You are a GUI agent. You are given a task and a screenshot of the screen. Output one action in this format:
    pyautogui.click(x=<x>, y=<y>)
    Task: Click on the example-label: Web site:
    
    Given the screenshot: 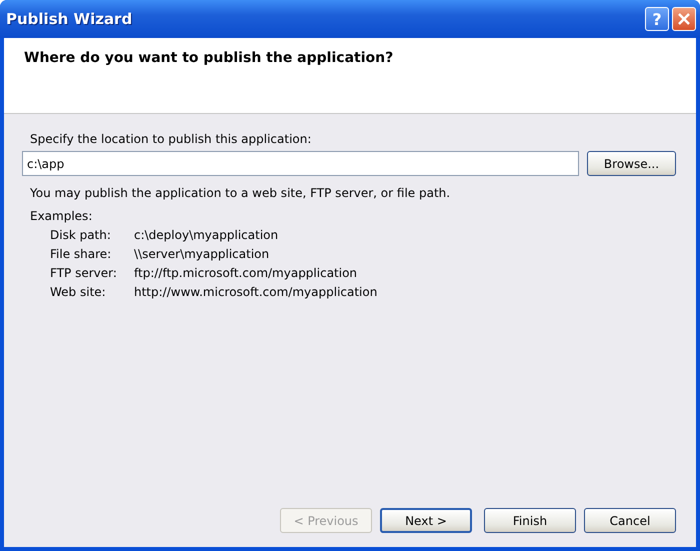 What is the action you would take?
    pyautogui.click(x=78, y=292)
    